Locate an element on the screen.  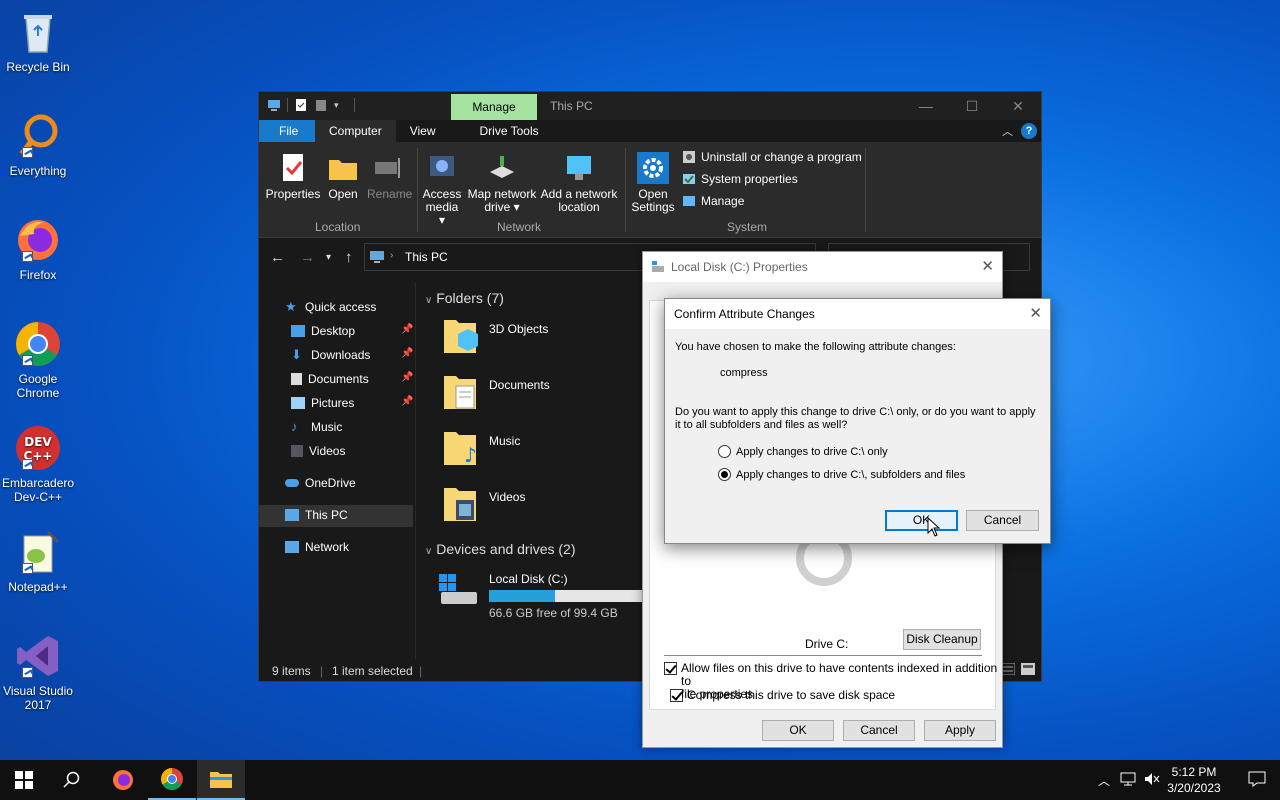
collapse-ribbon-icon: ︿ is located at coordinates (1007, 131).